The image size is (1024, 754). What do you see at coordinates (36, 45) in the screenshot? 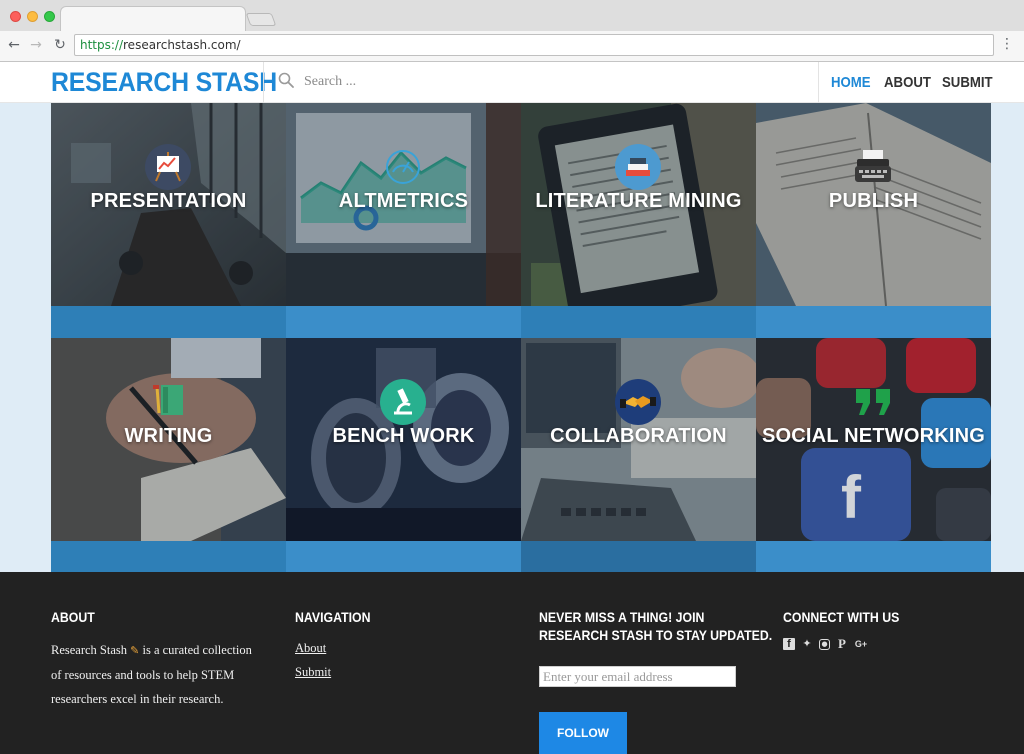
I see `forward-arrow-icon: →` at bounding box center [36, 45].